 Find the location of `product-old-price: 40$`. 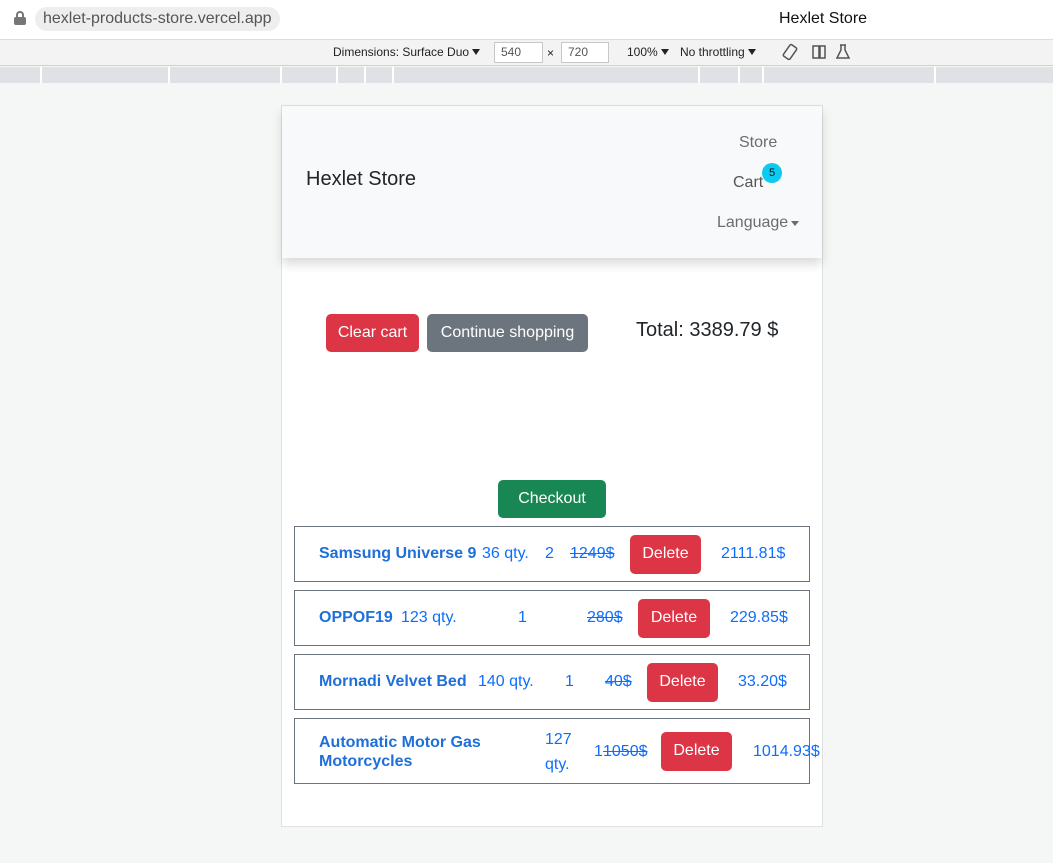

product-old-price: 40$ is located at coordinates (618, 681).